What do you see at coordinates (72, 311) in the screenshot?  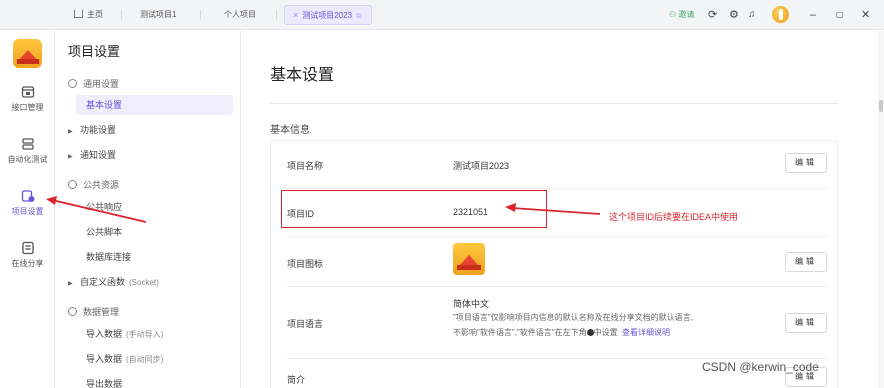 I see `database-icon` at bounding box center [72, 311].